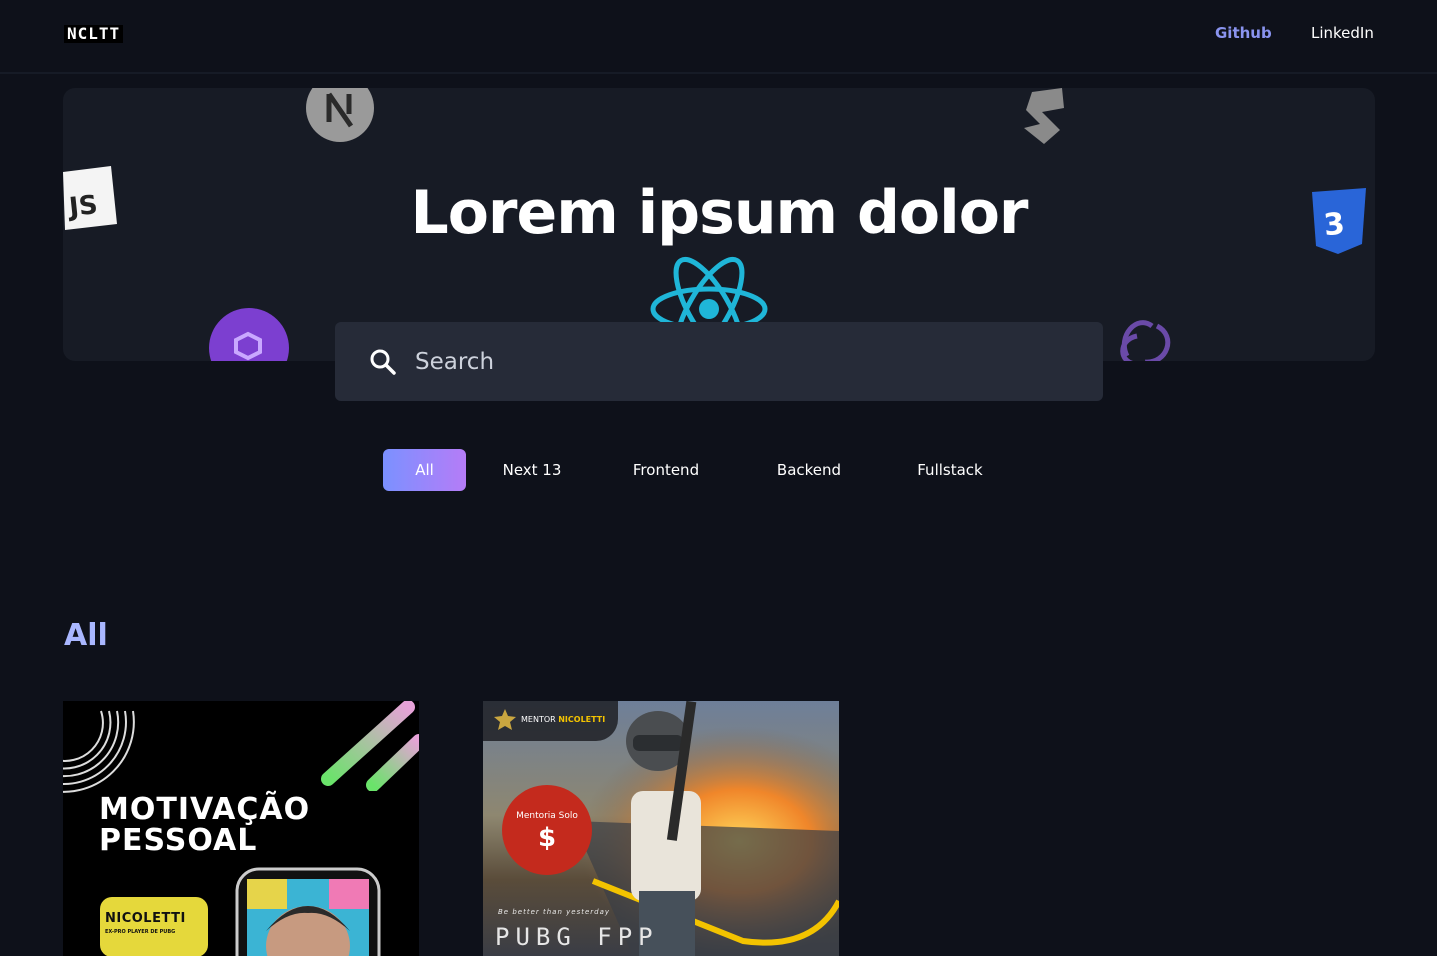  I want to click on filter-next-13: Next 13, so click(532, 470).